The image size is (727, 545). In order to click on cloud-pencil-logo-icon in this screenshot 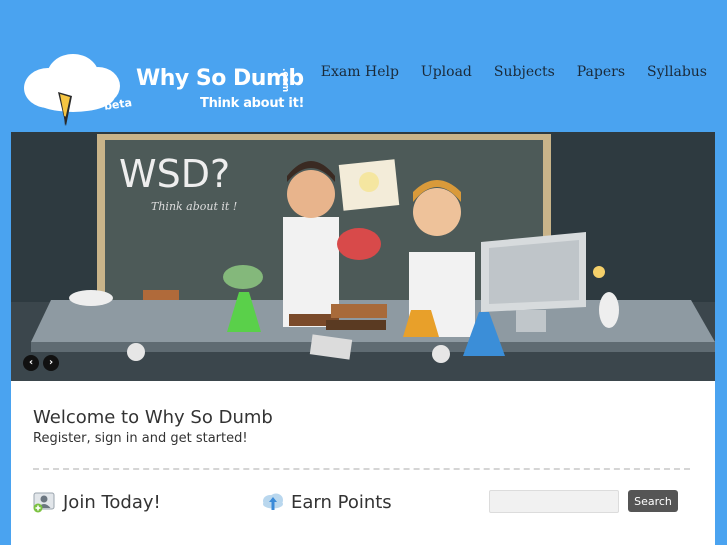, I will do `click(72, 90)`.